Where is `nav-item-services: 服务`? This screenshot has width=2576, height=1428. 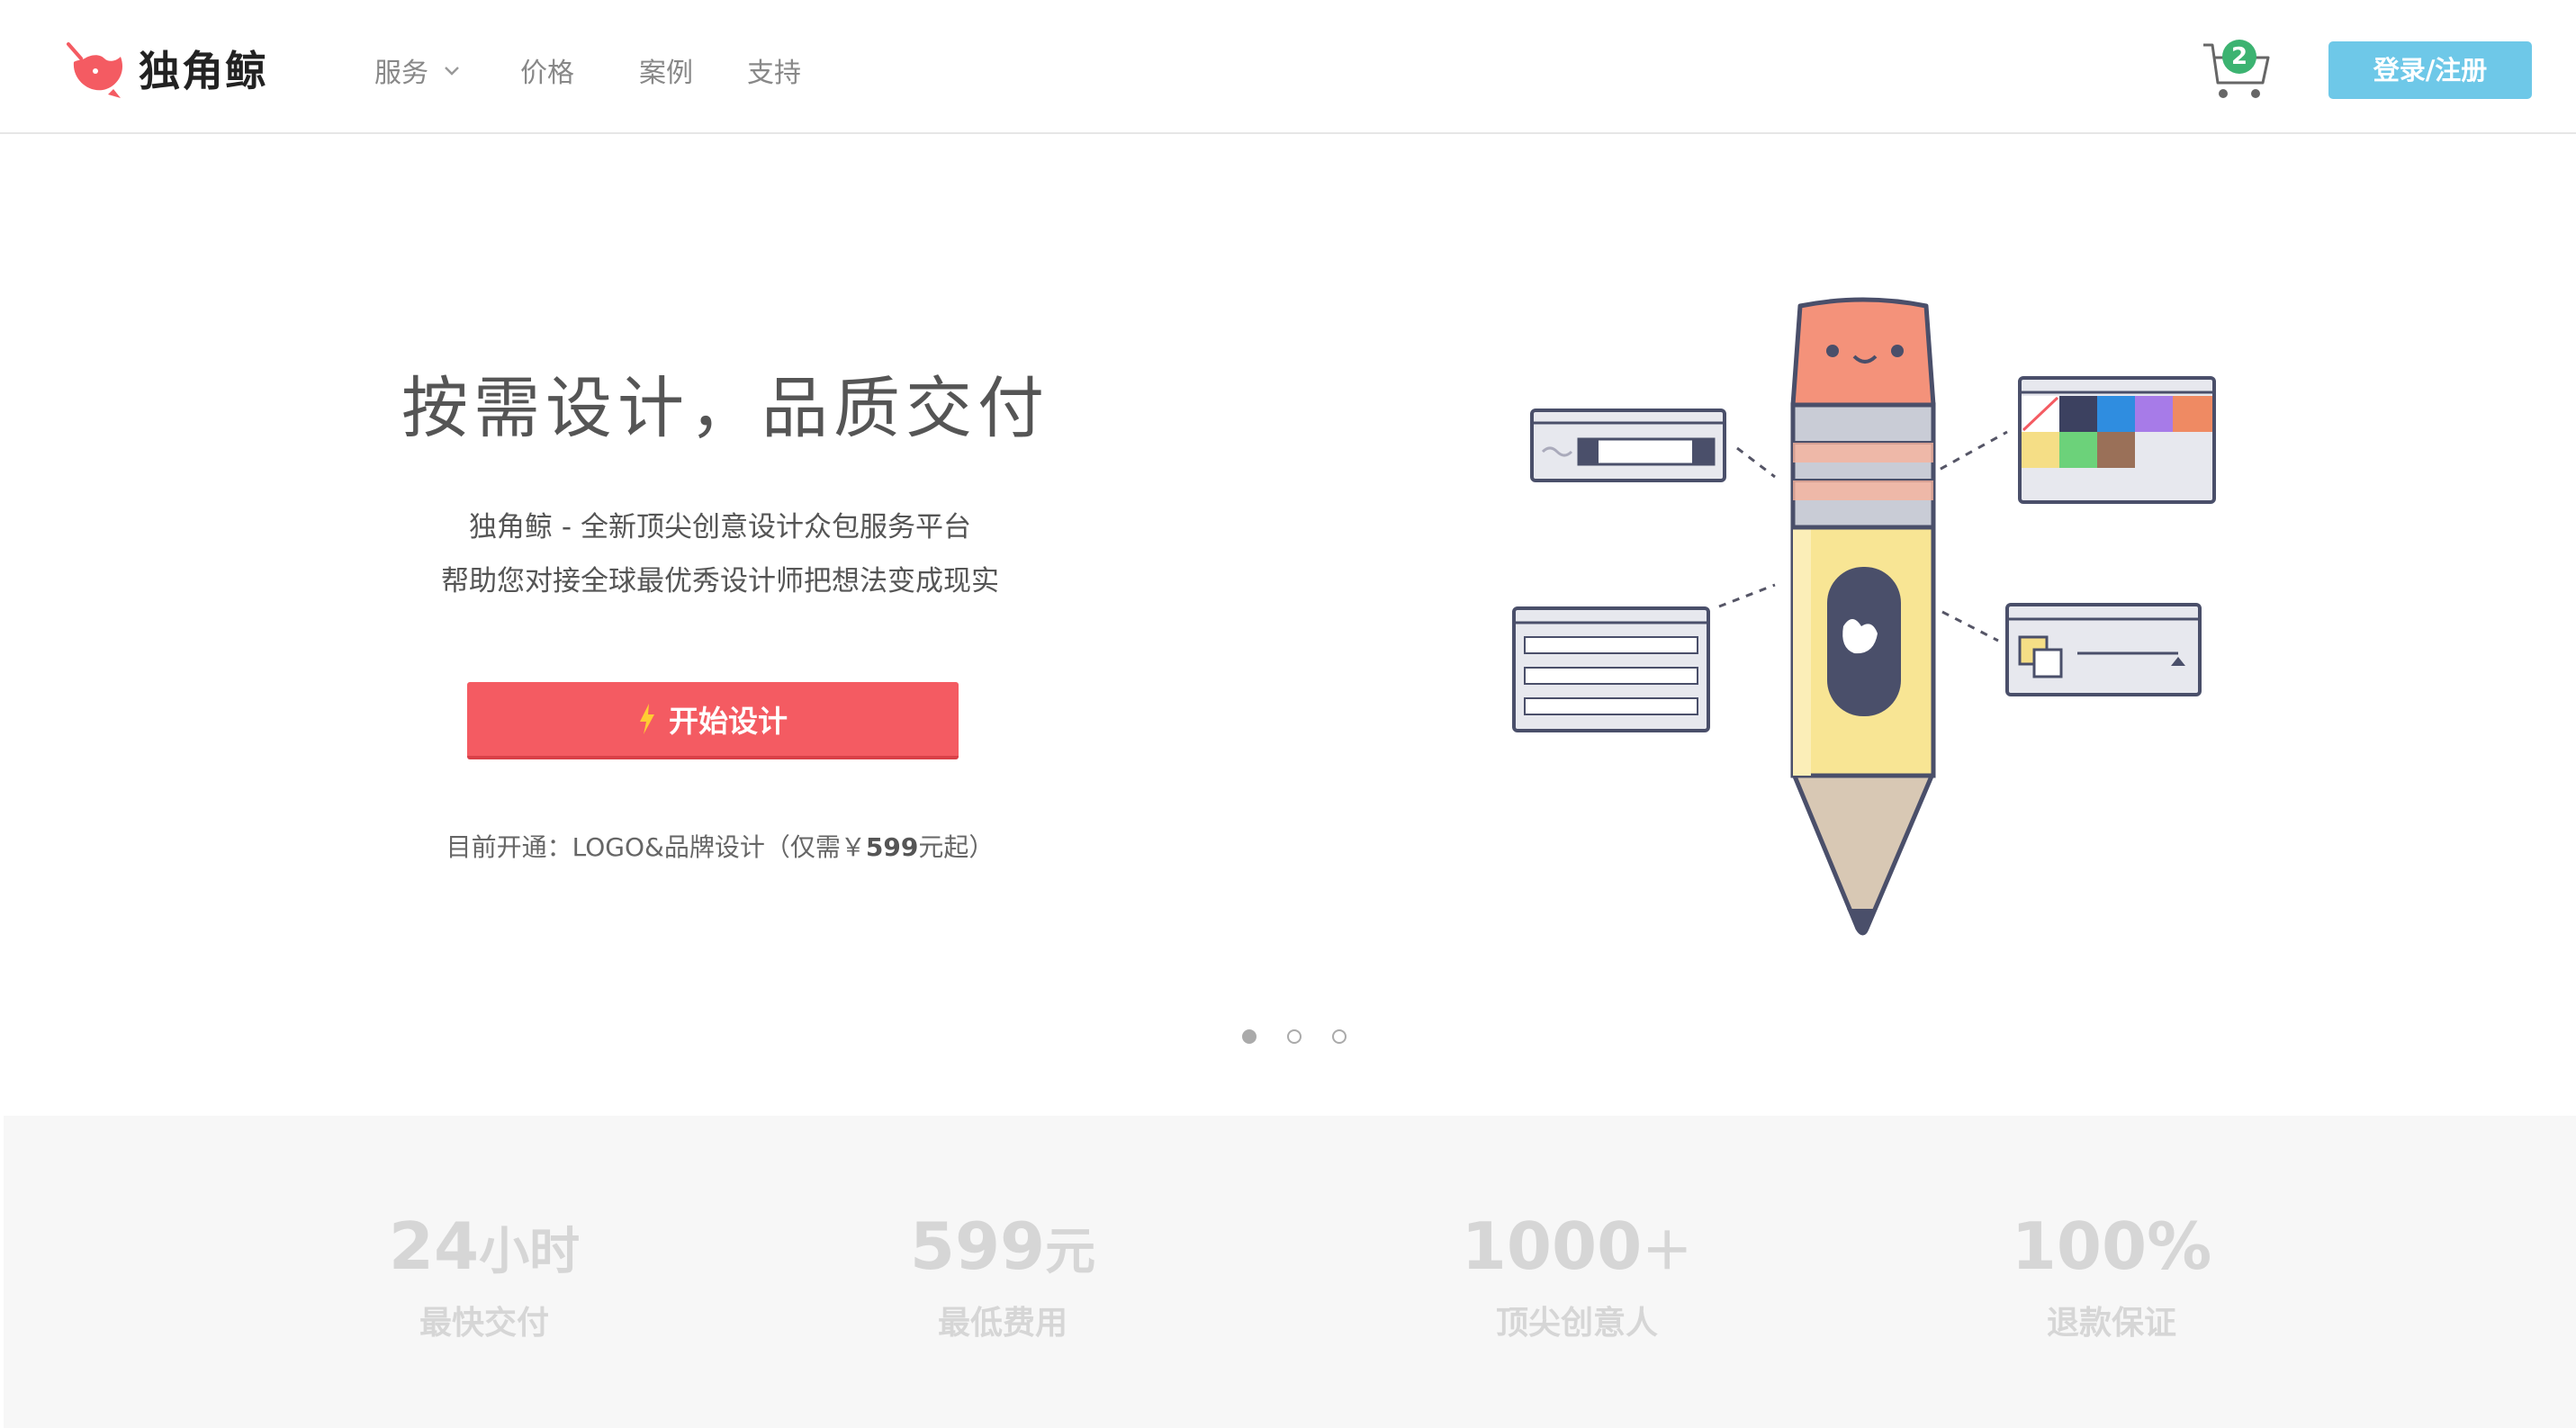
nav-item-services: 服务 is located at coordinates (418, 70).